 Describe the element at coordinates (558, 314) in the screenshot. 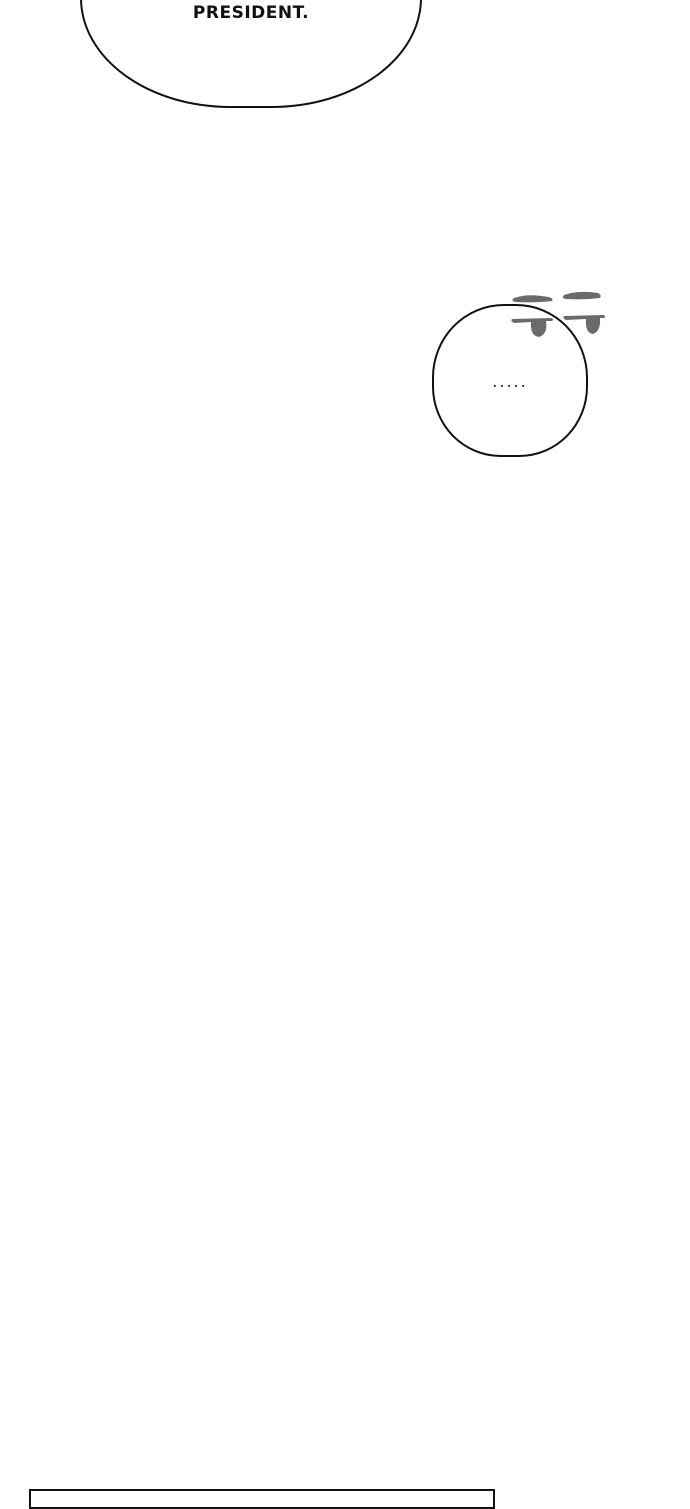

I see `sweat-drops-icon` at that location.